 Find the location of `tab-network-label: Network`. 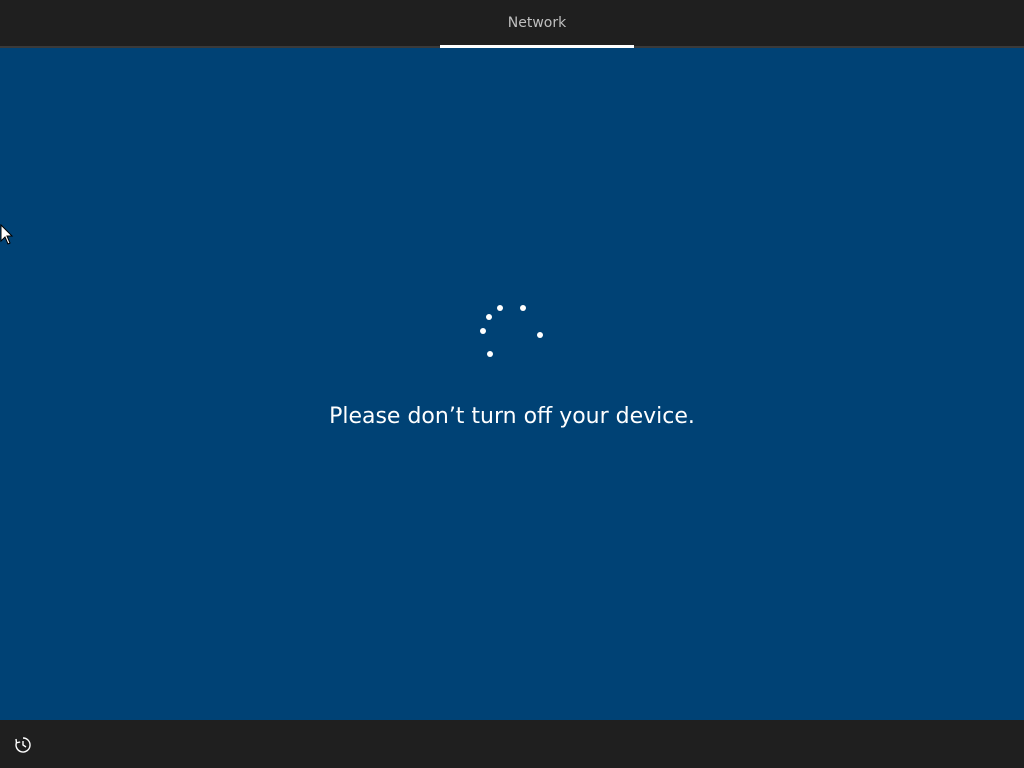

tab-network-label: Network is located at coordinates (537, 23).